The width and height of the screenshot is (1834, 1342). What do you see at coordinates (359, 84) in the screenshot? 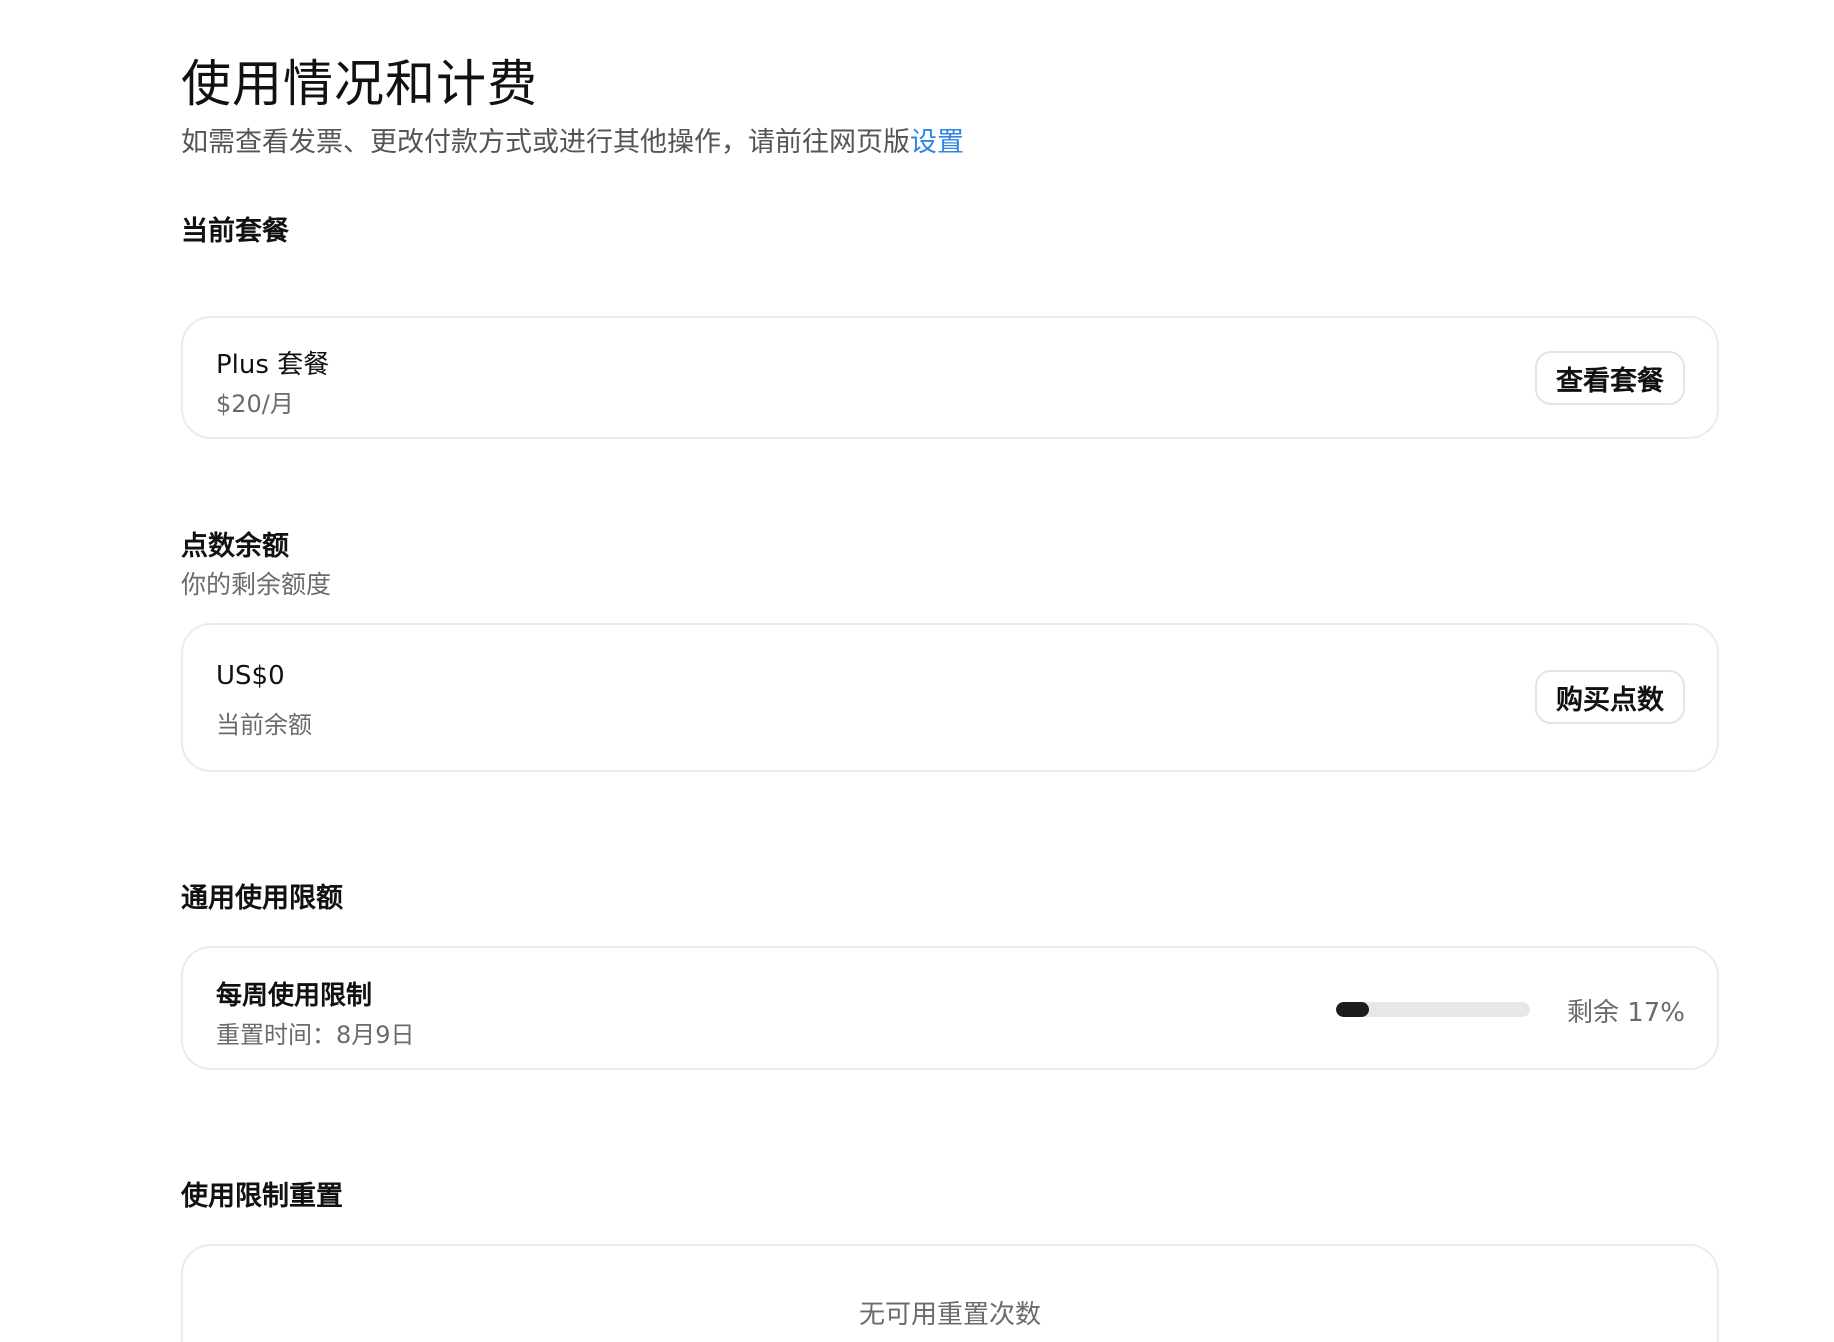
I see `page-title: 使用情况和计费` at bounding box center [359, 84].